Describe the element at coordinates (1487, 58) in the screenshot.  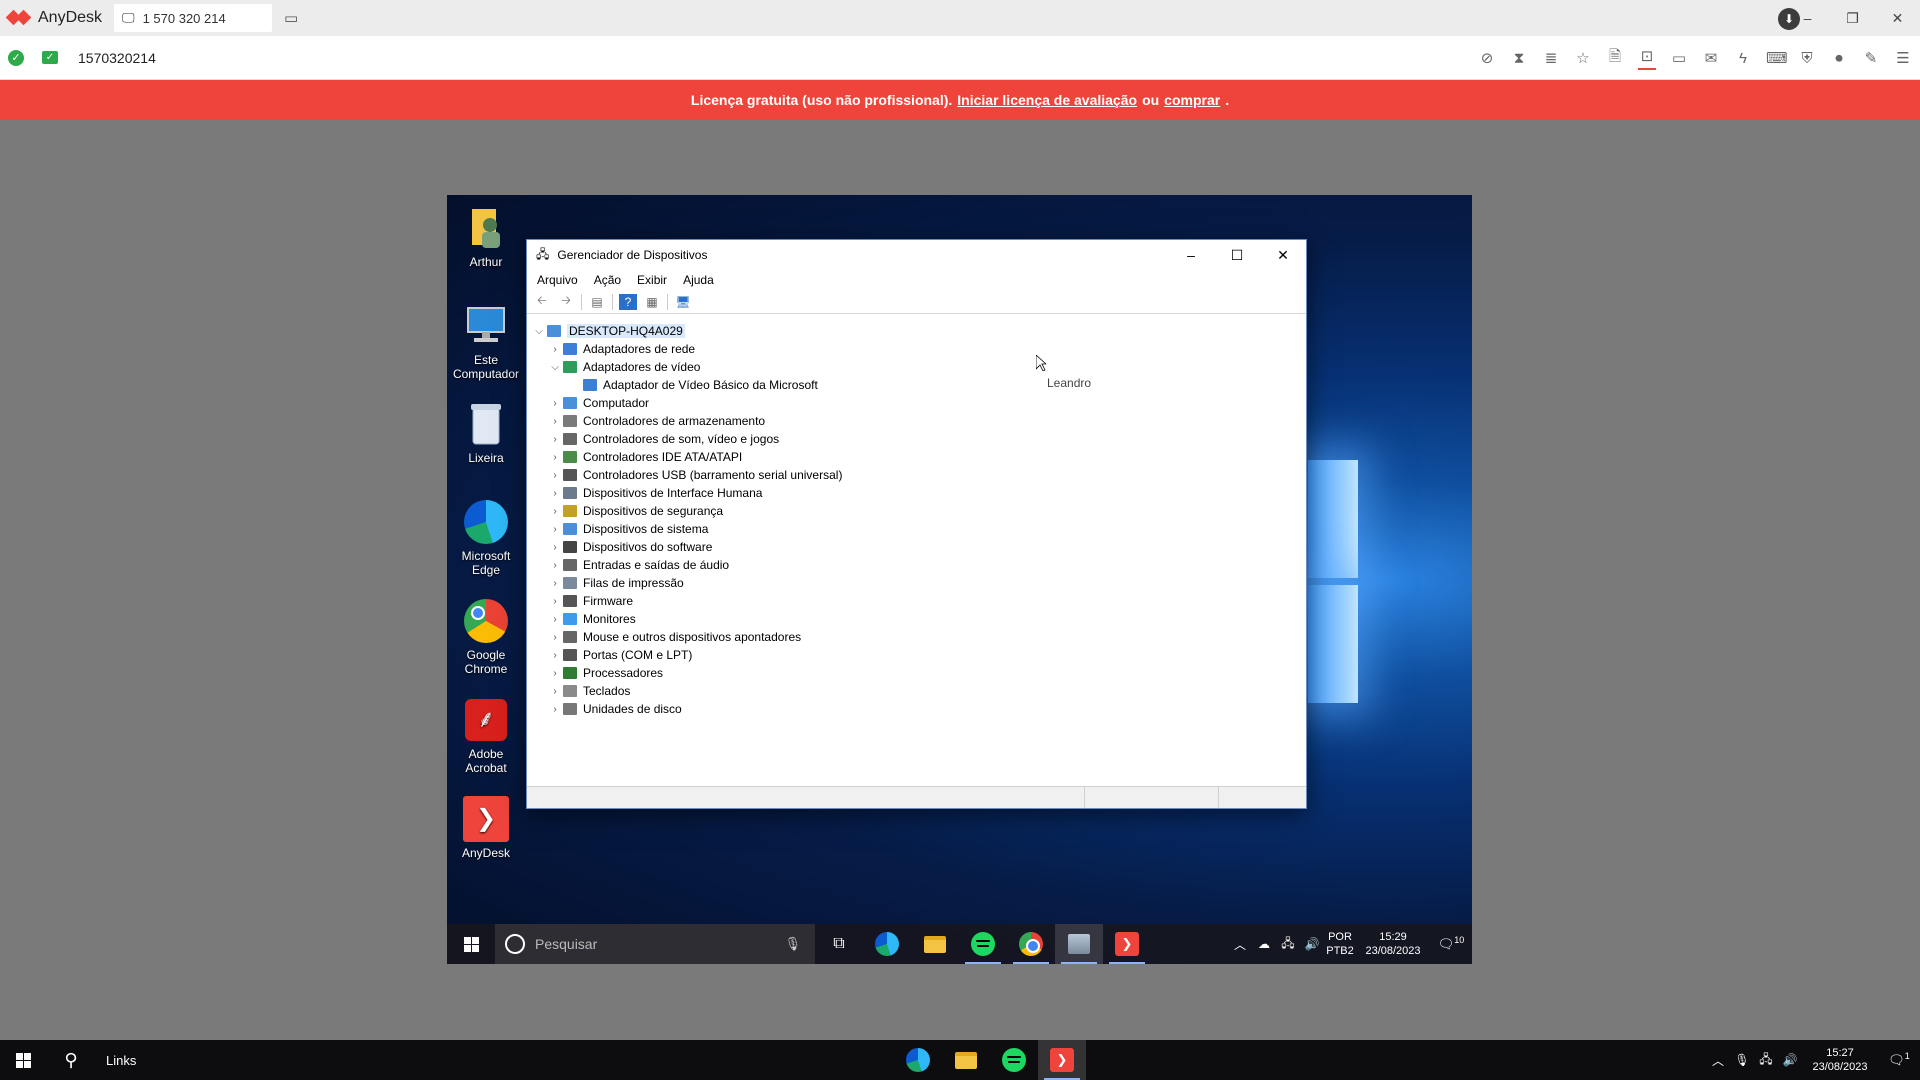
I see `chat-disabled-icon: ⊘` at that location.